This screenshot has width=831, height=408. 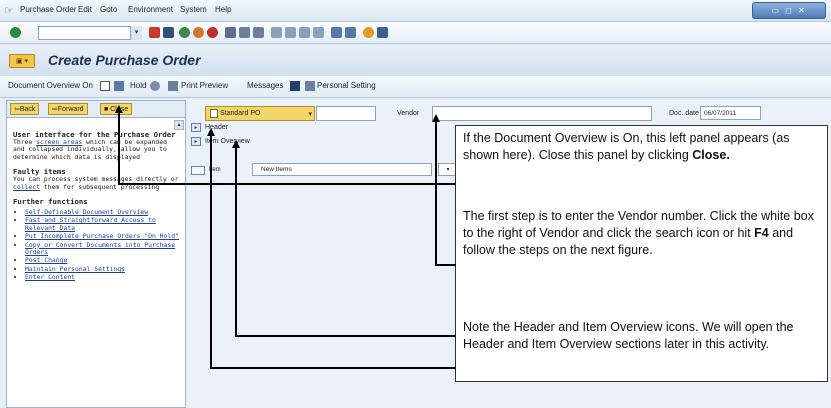 What do you see at coordinates (230, 32) in the screenshot?
I see `print-icon` at bounding box center [230, 32].